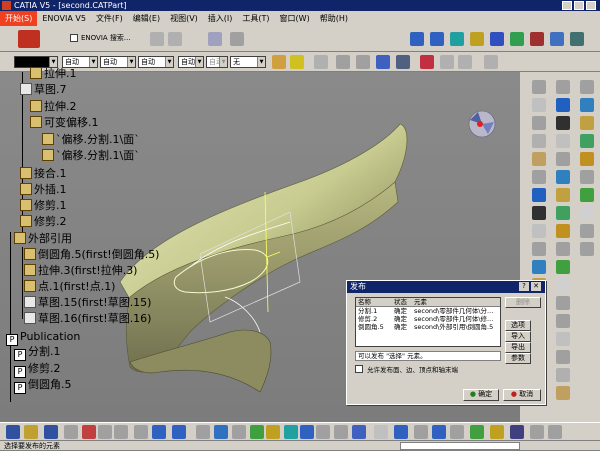 The image size is (600, 451). Describe the element at coordinates (437, 39) in the screenshot. I see `rotate-right-icon` at that location.